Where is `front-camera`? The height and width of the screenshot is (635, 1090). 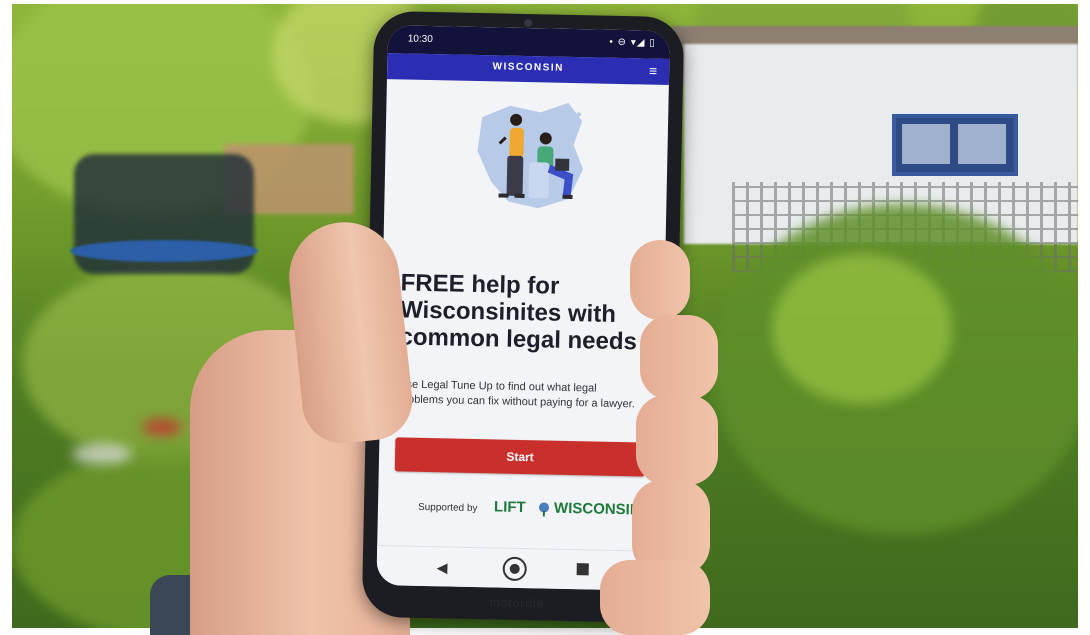
front-camera is located at coordinates (528, 23).